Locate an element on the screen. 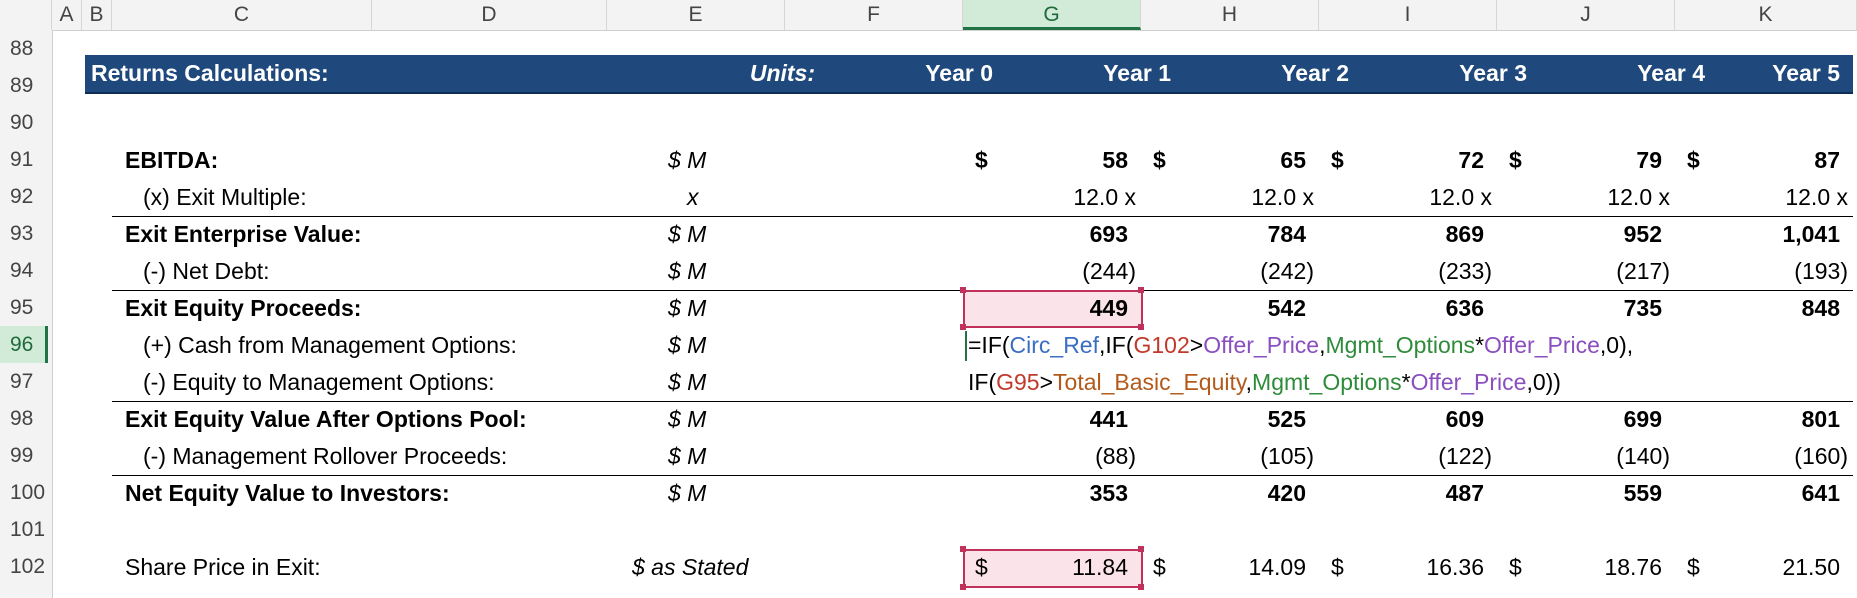 The image size is (1857, 598). after-pool-y3: 609 is located at coordinates (1420, 419).